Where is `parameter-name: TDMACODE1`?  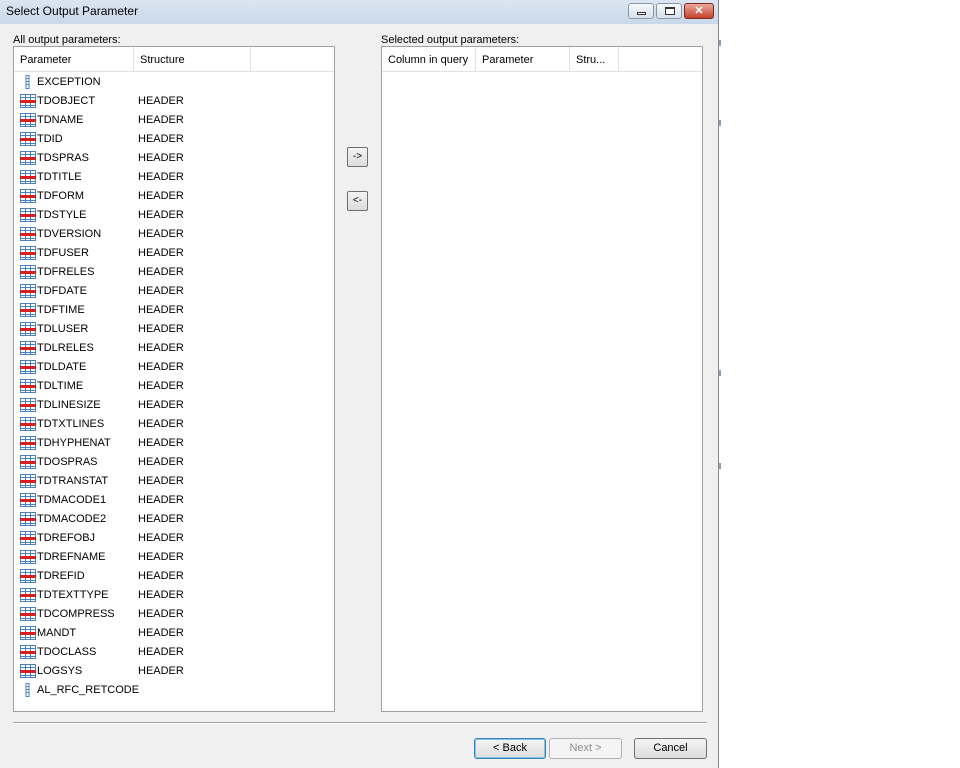
parameter-name: TDMACODE1 is located at coordinates (72, 500).